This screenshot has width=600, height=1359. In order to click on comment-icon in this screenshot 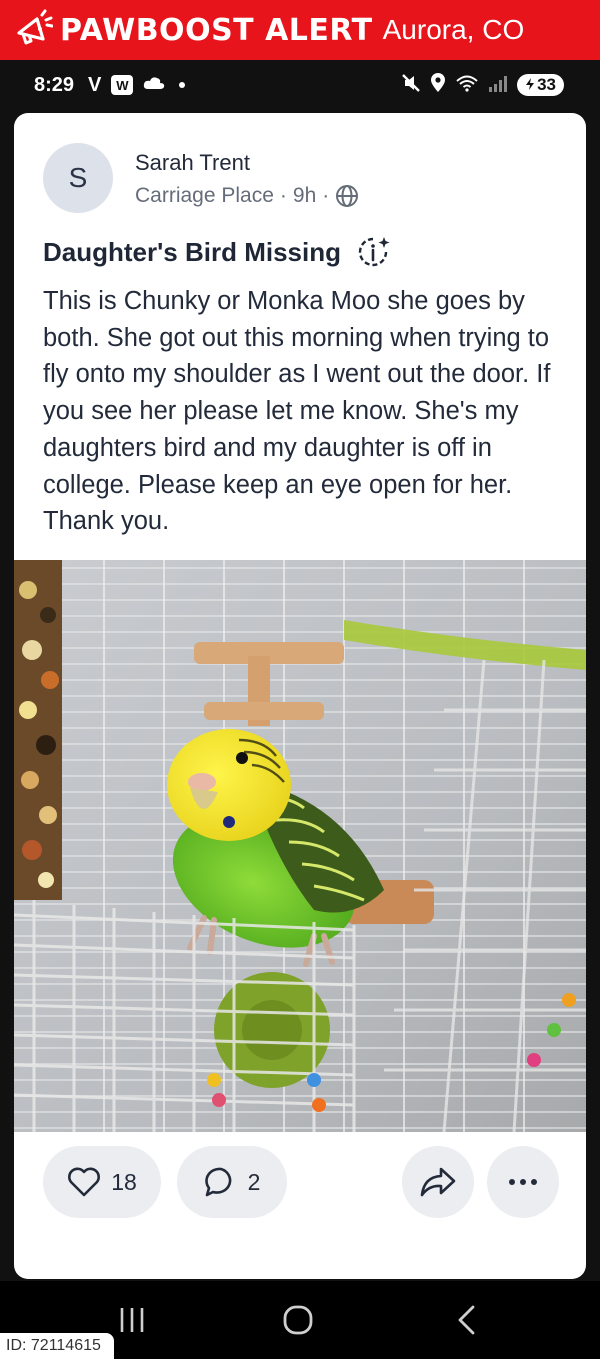, I will do `click(221, 1182)`.